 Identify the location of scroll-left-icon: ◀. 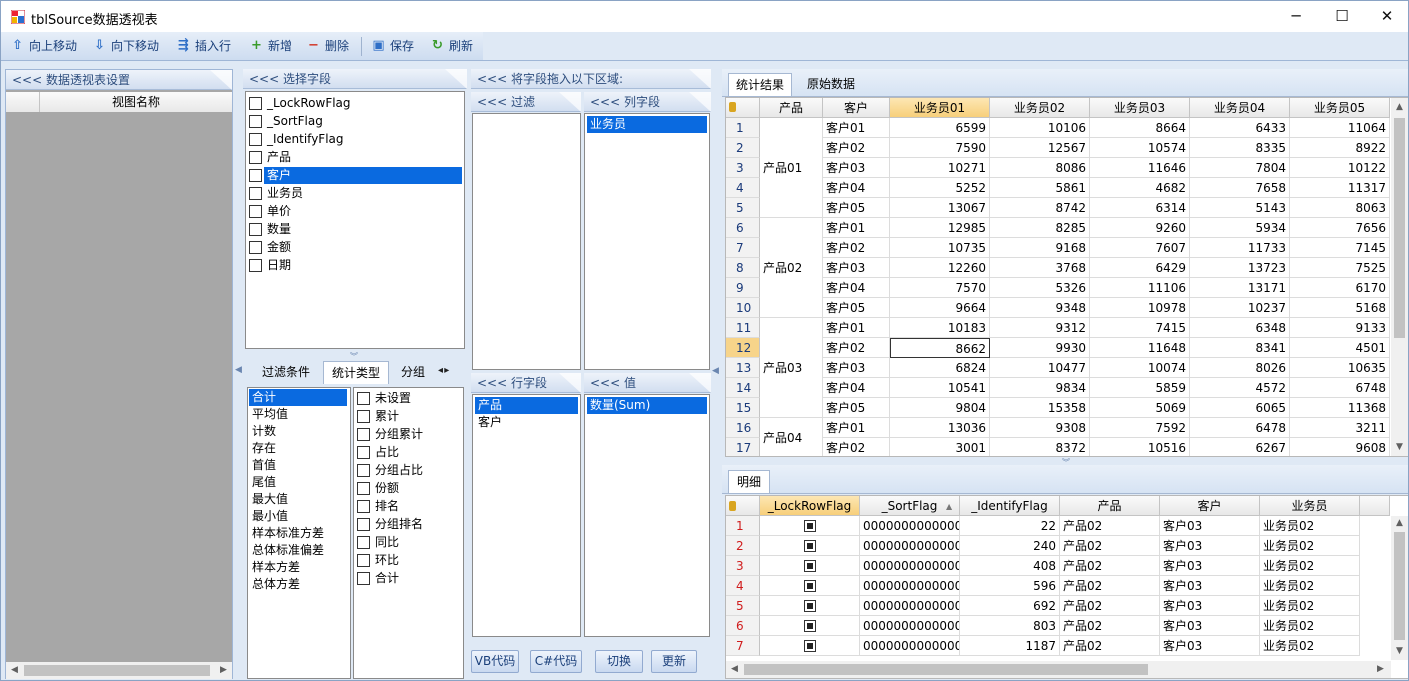
(14, 670).